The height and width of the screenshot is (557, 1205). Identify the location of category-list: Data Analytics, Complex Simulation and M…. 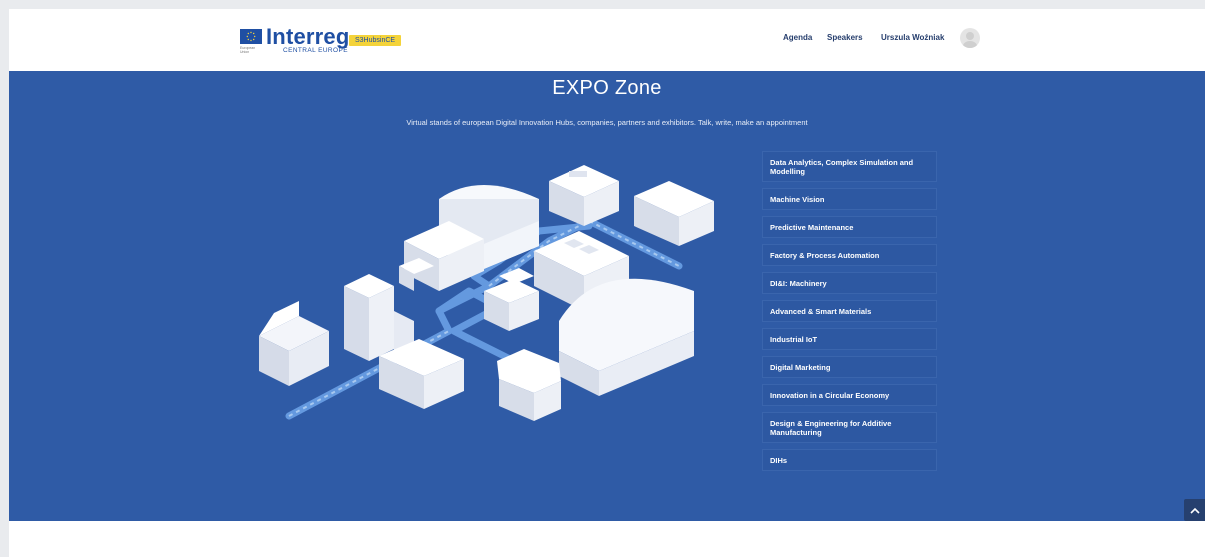
(849, 311).